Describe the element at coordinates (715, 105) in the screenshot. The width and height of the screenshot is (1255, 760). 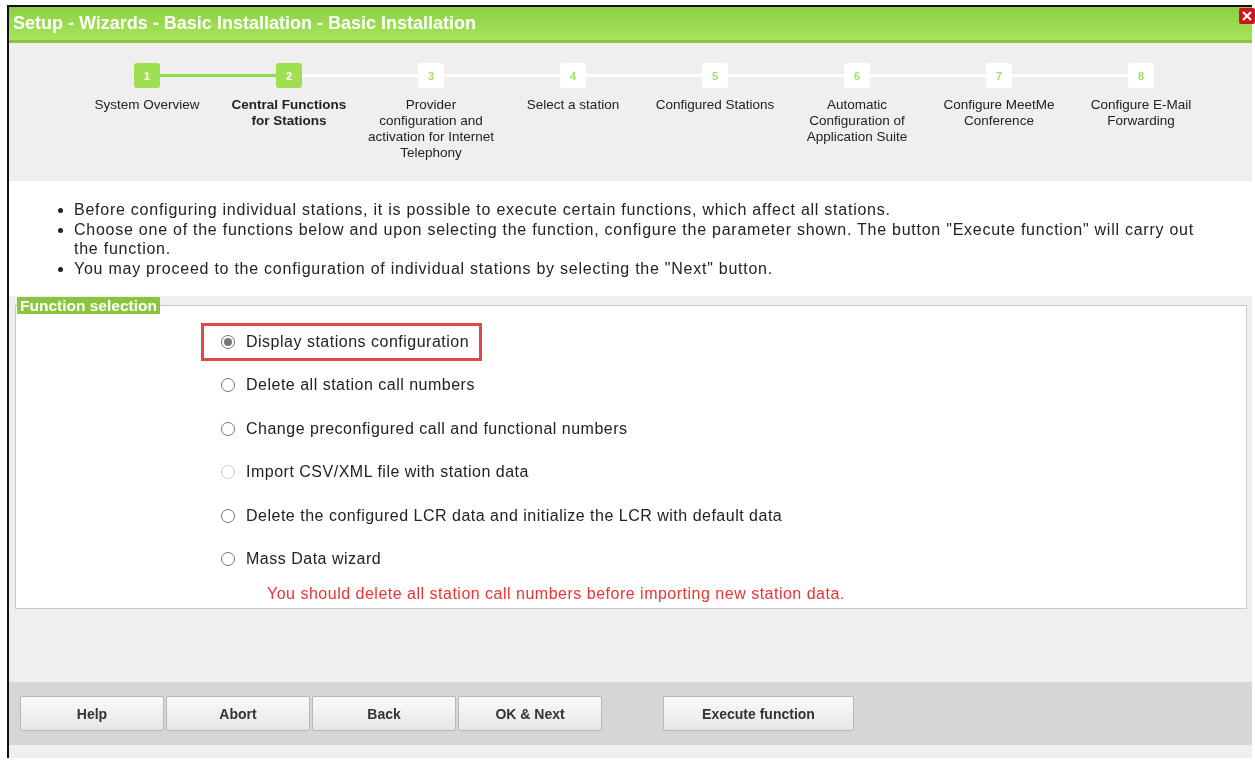
I see `step-label: Configured Stations` at that location.